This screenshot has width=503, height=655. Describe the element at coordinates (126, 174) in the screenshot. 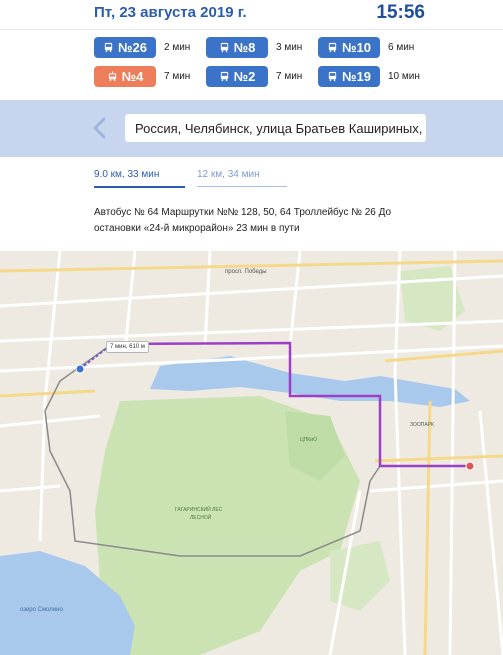

I see `tab-route-1: 9.0 км, 33 мин` at that location.